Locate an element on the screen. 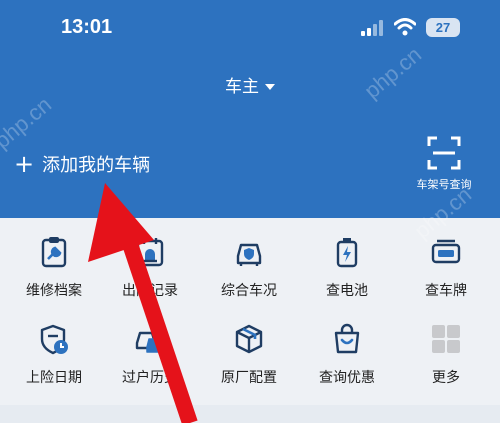  wifi-icon is located at coordinates (405, 27).